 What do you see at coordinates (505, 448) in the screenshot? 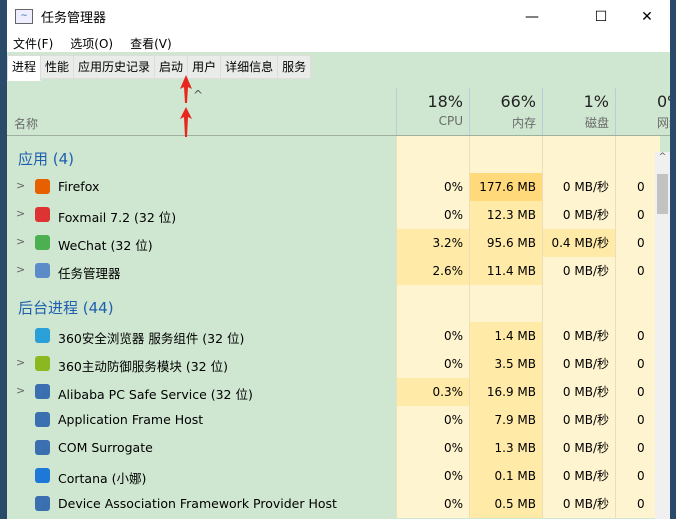
I see `memory-cell: 1.3 MB` at bounding box center [505, 448].